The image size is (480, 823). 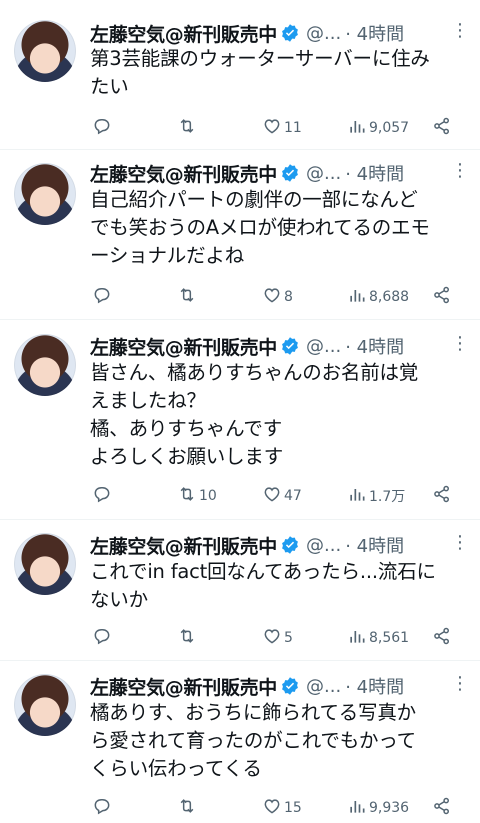 I want to click on like-button: 11, so click(x=281, y=128).